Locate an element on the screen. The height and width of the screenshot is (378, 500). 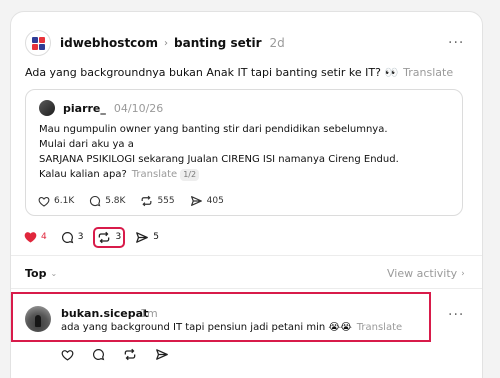
post-actions: 4 3 3 5 is located at coordinates (98, 237).